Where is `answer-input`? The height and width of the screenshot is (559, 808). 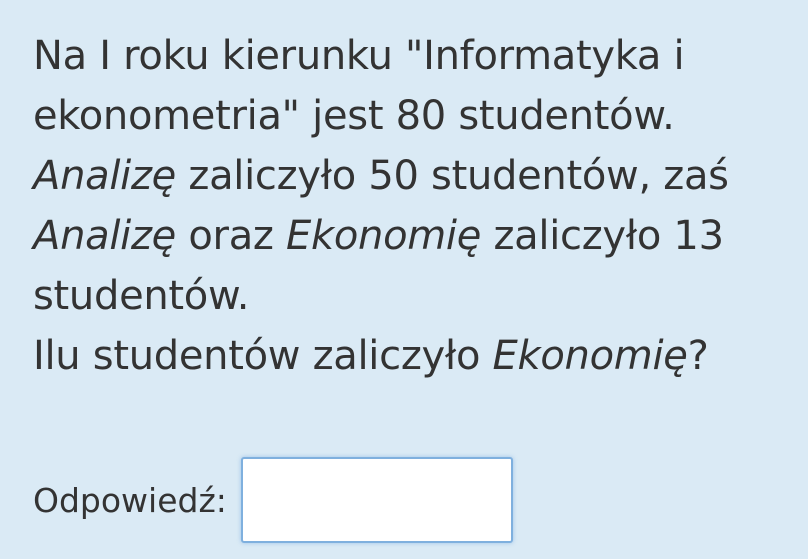
answer-input is located at coordinates (376, 500).